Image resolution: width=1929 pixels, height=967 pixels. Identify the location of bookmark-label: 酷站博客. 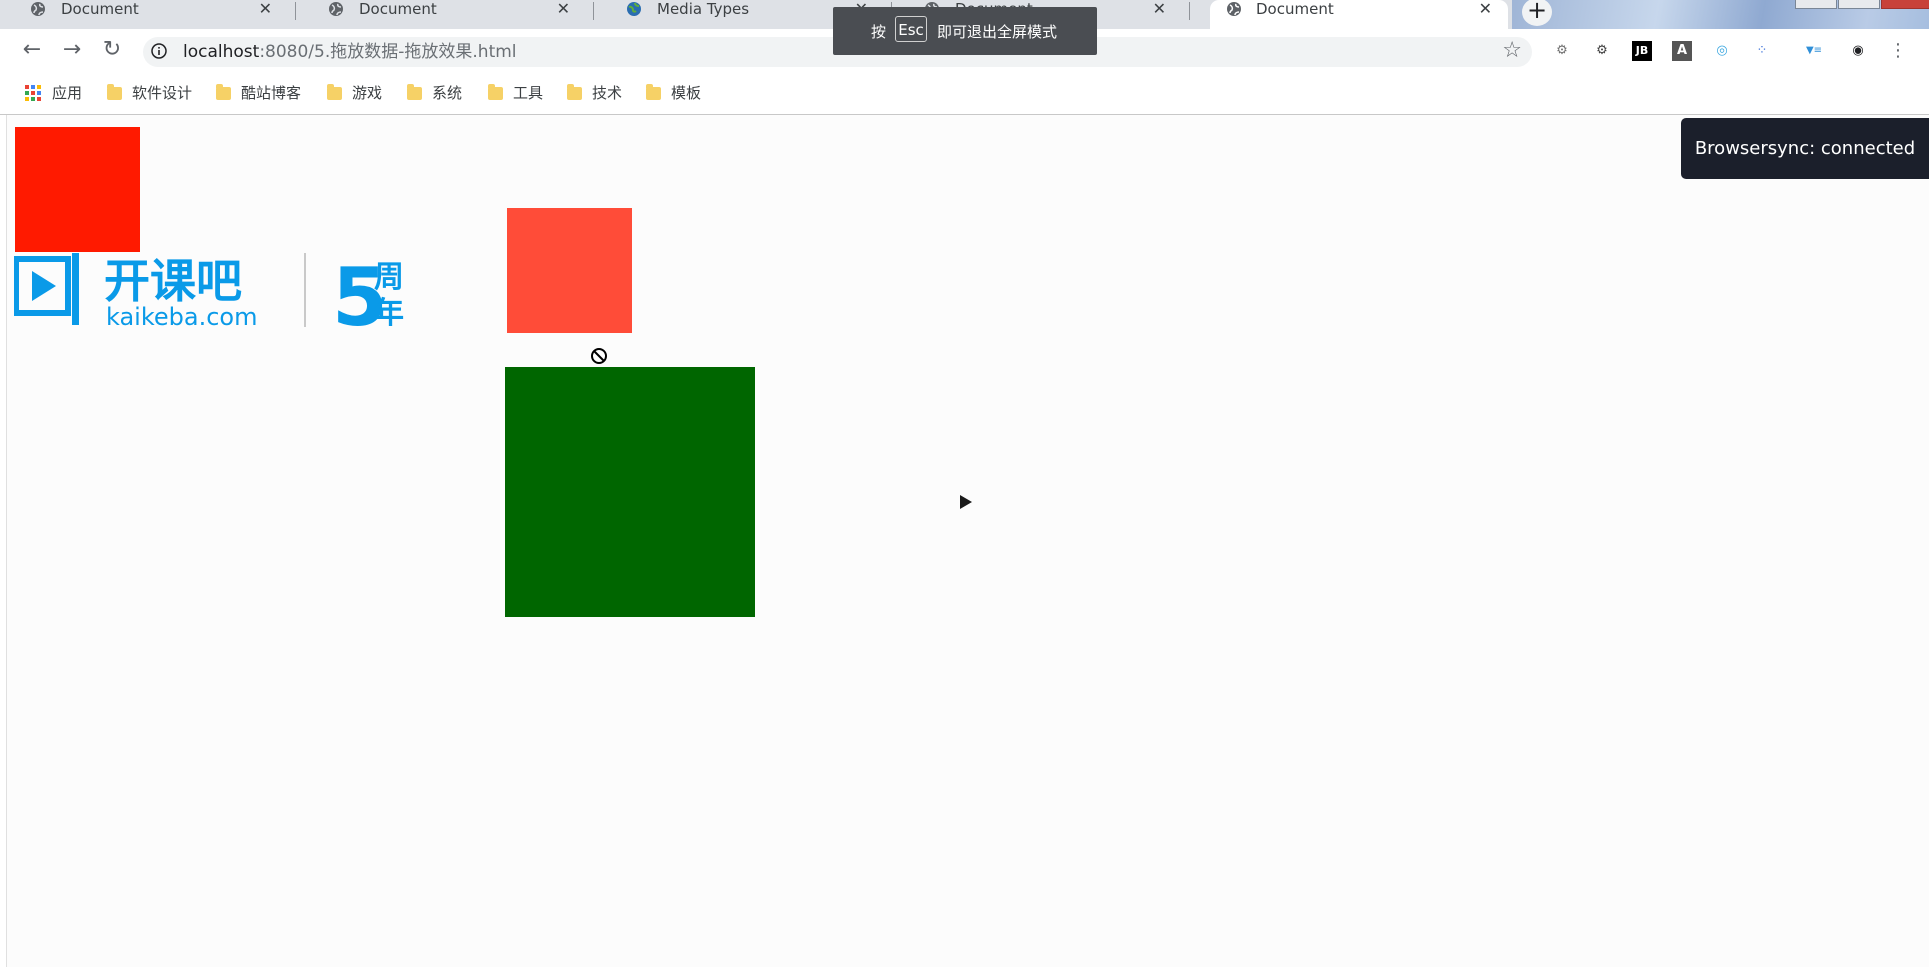
(271, 93).